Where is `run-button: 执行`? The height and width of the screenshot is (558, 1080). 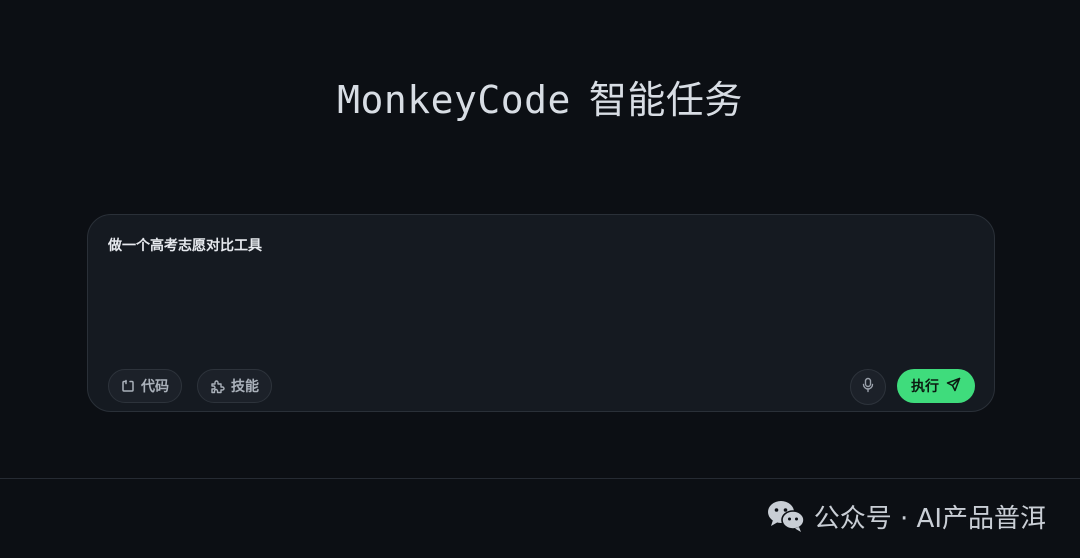 run-button: 执行 is located at coordinates (936, 386).